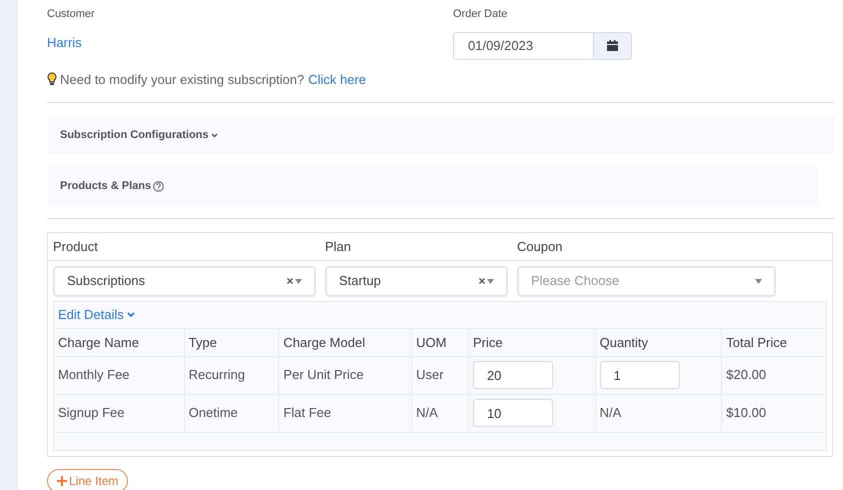  I want to click on column-header: Quantity, so click(624, 343).